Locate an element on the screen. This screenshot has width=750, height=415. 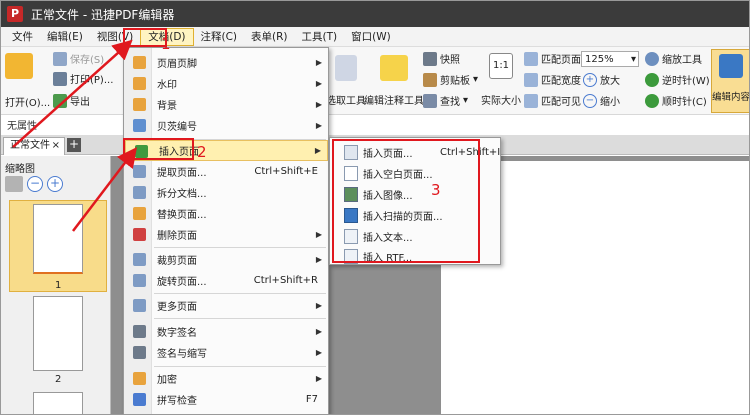
menu-file: 文件 is located at coordinates (22, 37).